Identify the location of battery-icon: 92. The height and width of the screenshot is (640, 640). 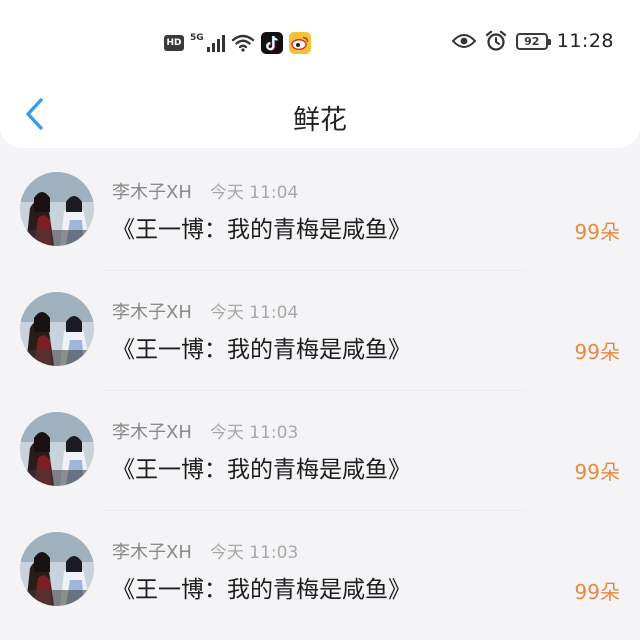
(533, 41).